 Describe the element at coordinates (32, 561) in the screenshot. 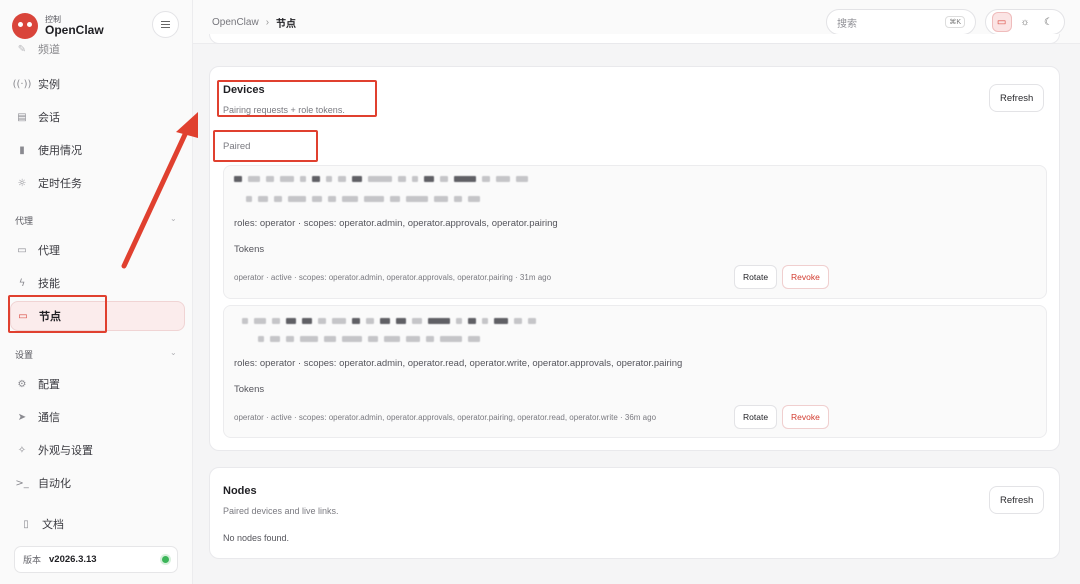

I see `version-label: 版本` at that location.